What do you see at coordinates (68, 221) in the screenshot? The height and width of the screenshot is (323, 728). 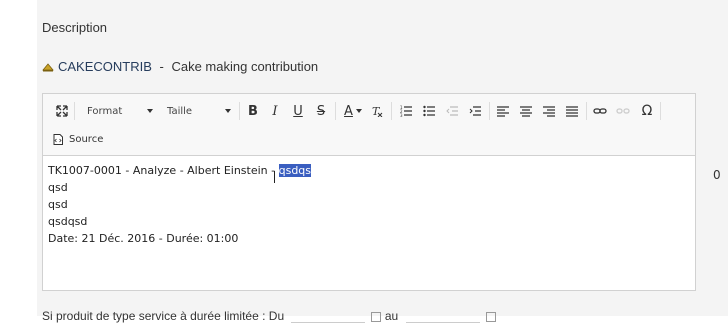 I see `editor-line: qsdqsd` at bounding box center [68, 221].